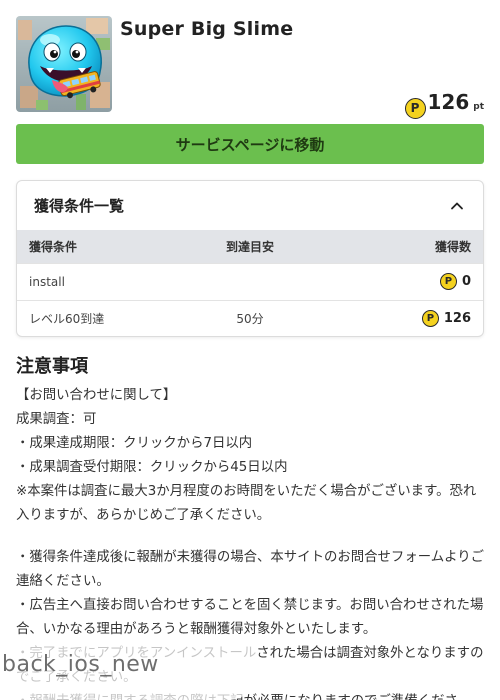  Describe the element at coordinates (478, 107) in the screenshot. I see `points-unit: pt` at that location.